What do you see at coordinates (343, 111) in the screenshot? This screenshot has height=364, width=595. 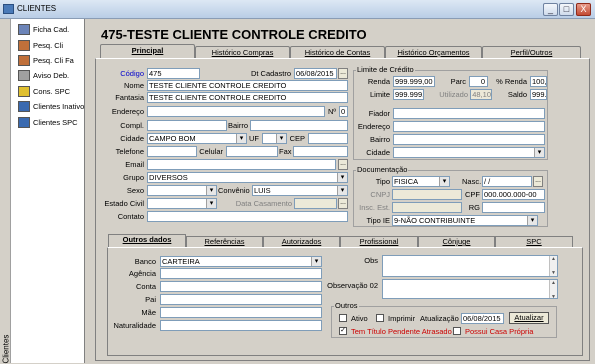 I see `numero-field: 0` at bounding box center [343, 111].